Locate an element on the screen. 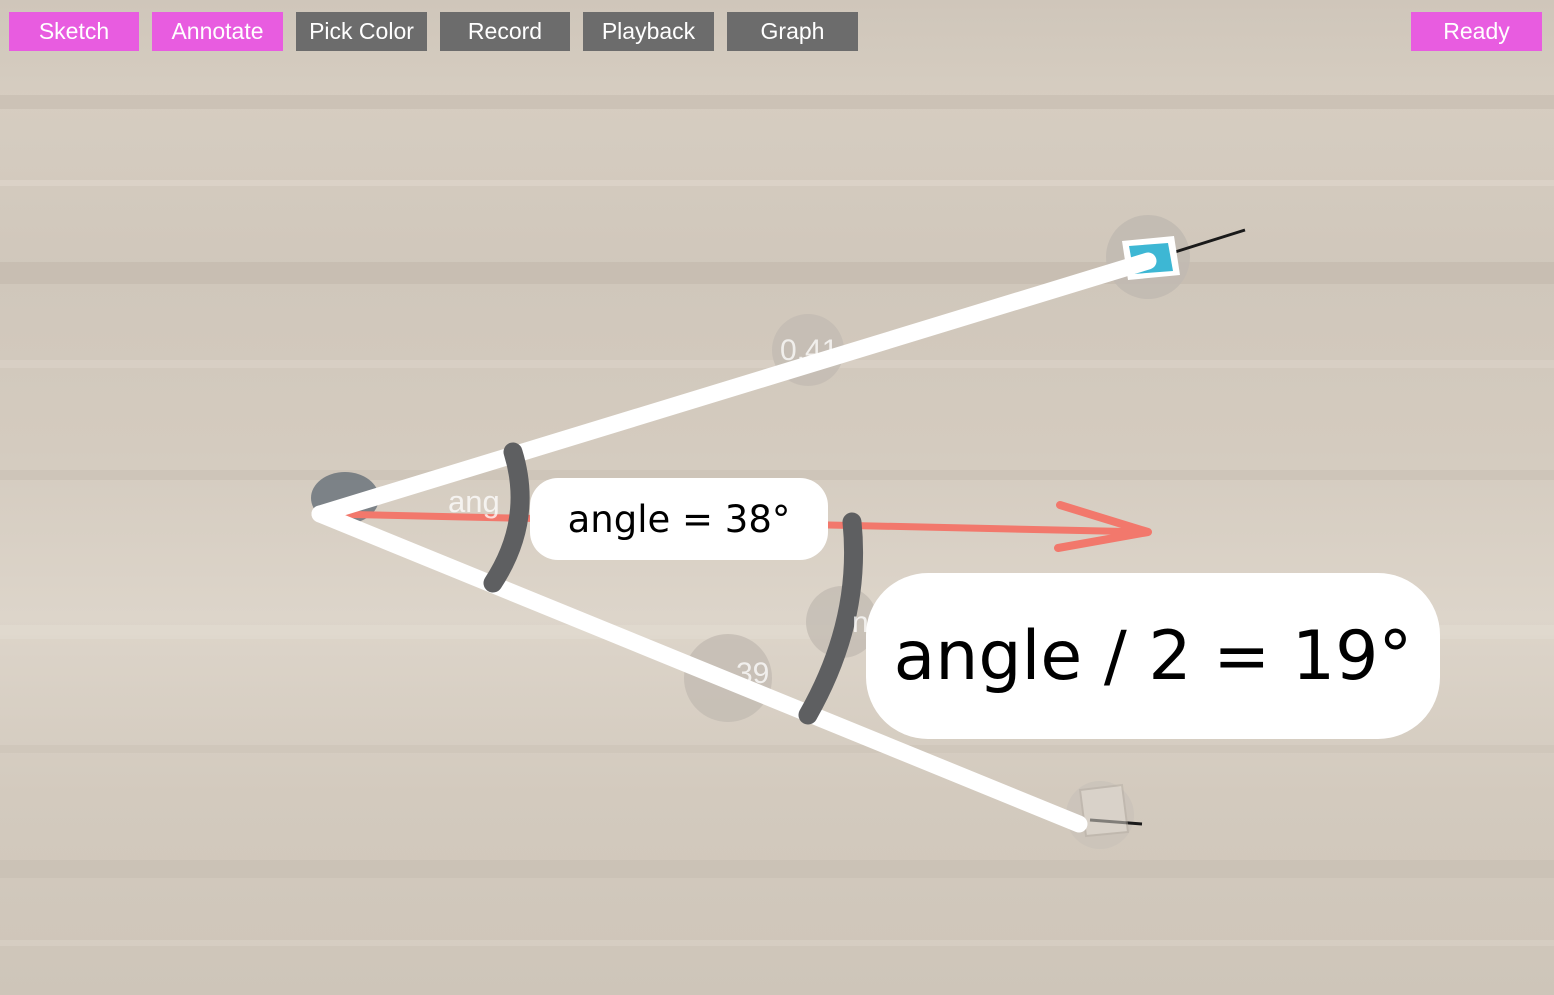  faded-square-marker-icon is located at coordinates (1104, 810).